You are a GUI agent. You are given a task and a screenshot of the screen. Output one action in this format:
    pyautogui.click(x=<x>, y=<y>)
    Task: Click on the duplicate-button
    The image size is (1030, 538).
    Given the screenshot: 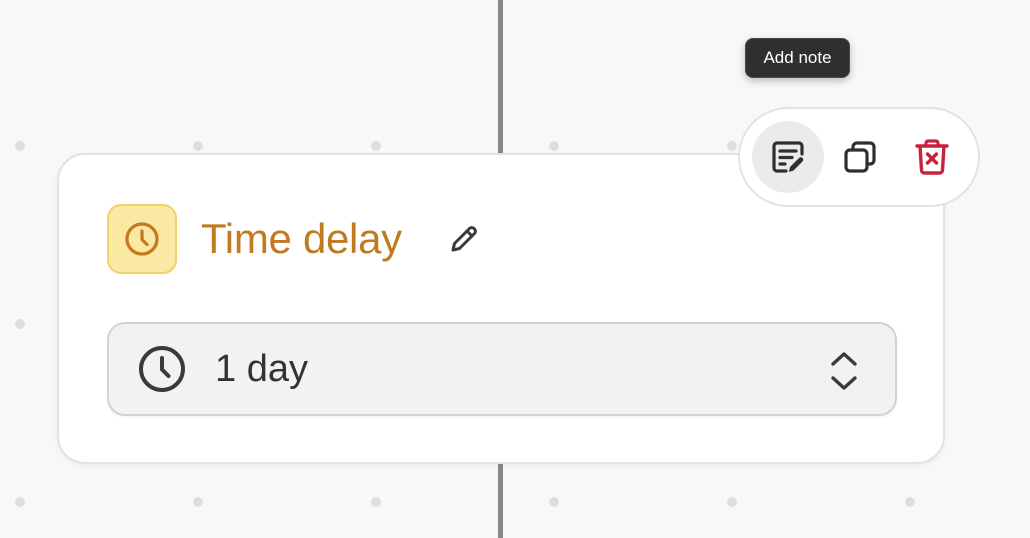 What is the action you would take?
    pyautogui.click(x=860, y=157)
    